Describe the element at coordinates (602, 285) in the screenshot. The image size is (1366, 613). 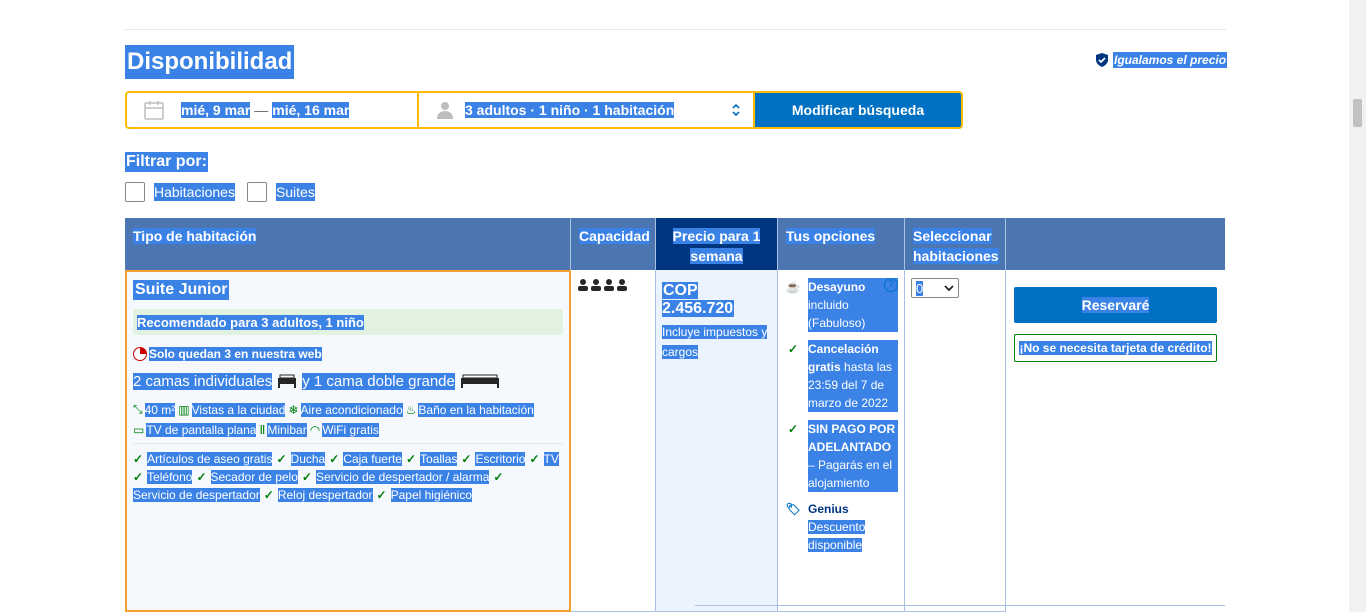
I see `person-group-icon` at that location.